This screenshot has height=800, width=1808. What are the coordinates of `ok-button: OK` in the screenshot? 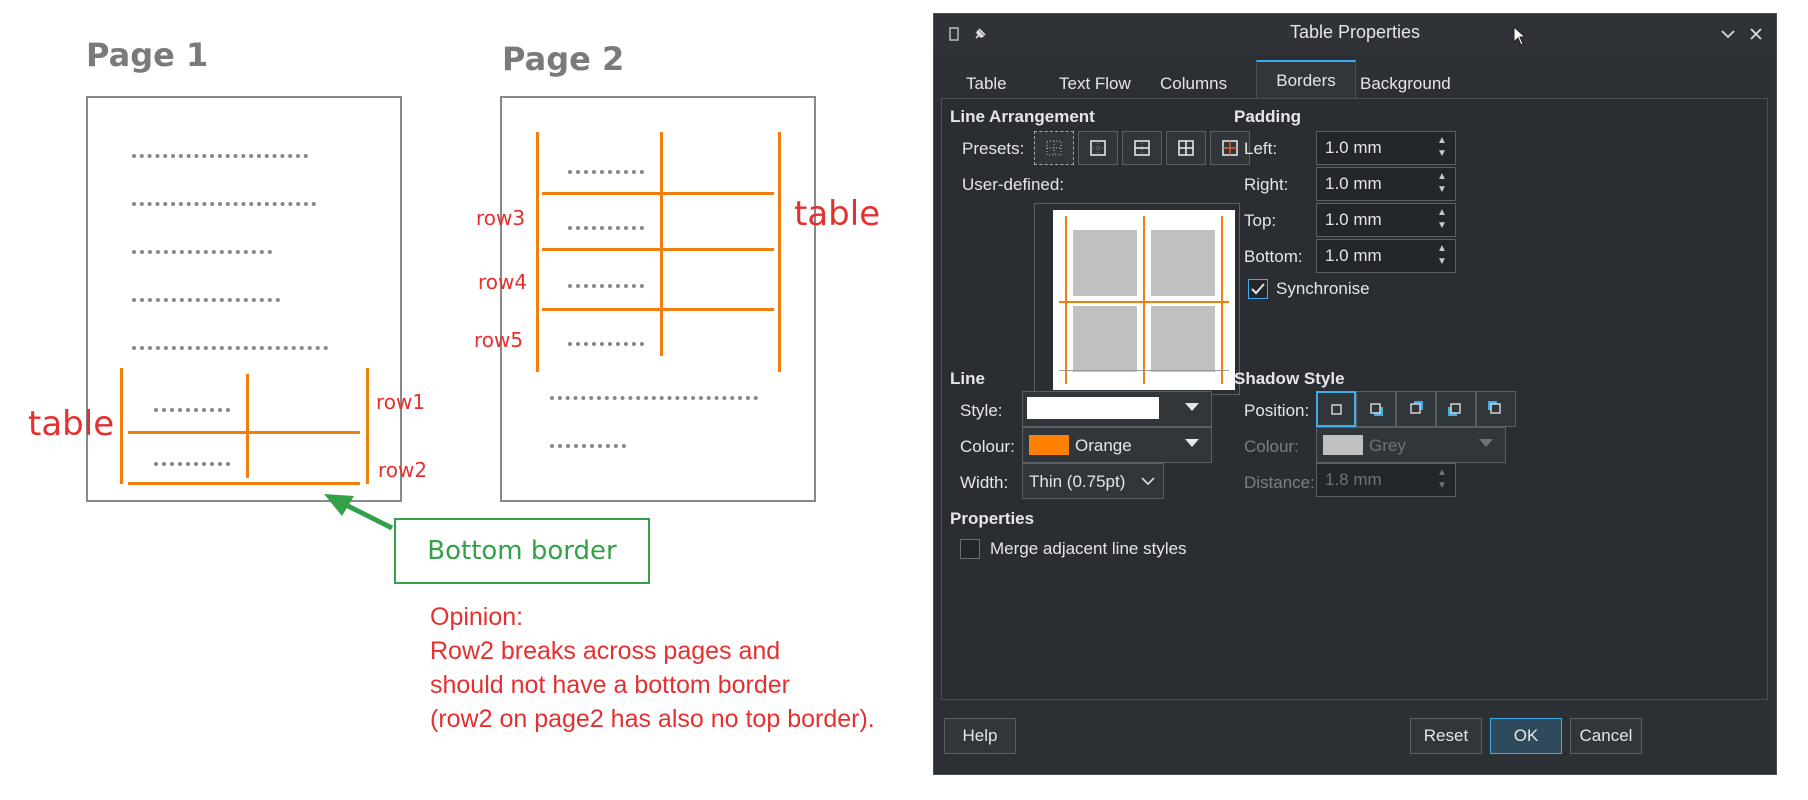 It's located at (1526, 736).